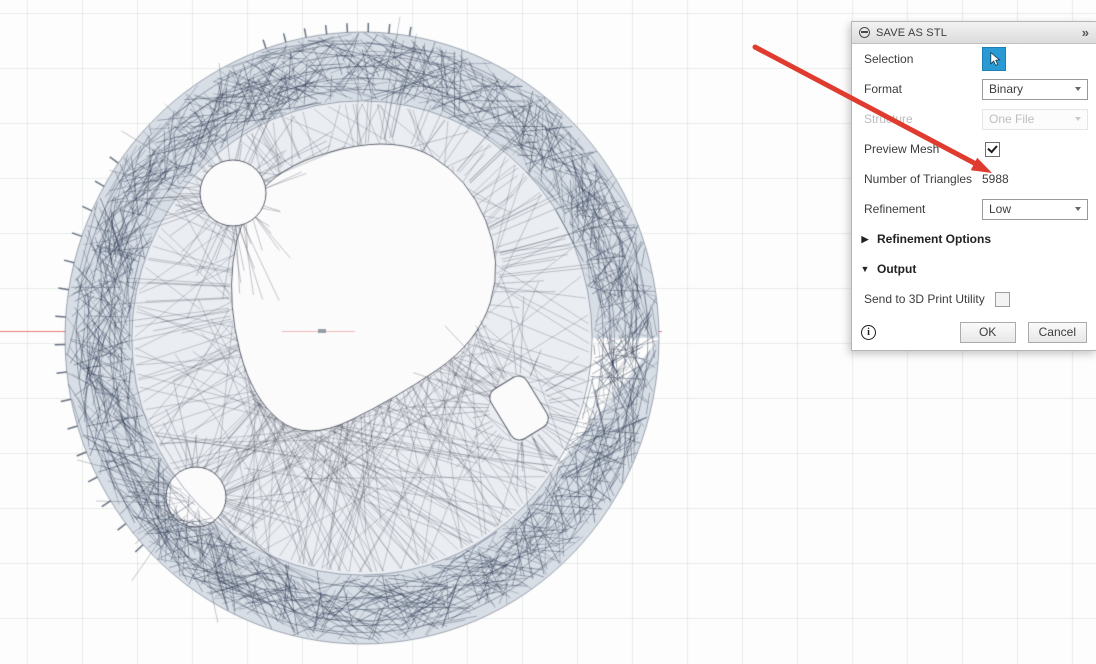  What do you see at coordinates (1012, 119) in the screenshot?
I see `structure-value: One File` at bounding box center [1012, 119].